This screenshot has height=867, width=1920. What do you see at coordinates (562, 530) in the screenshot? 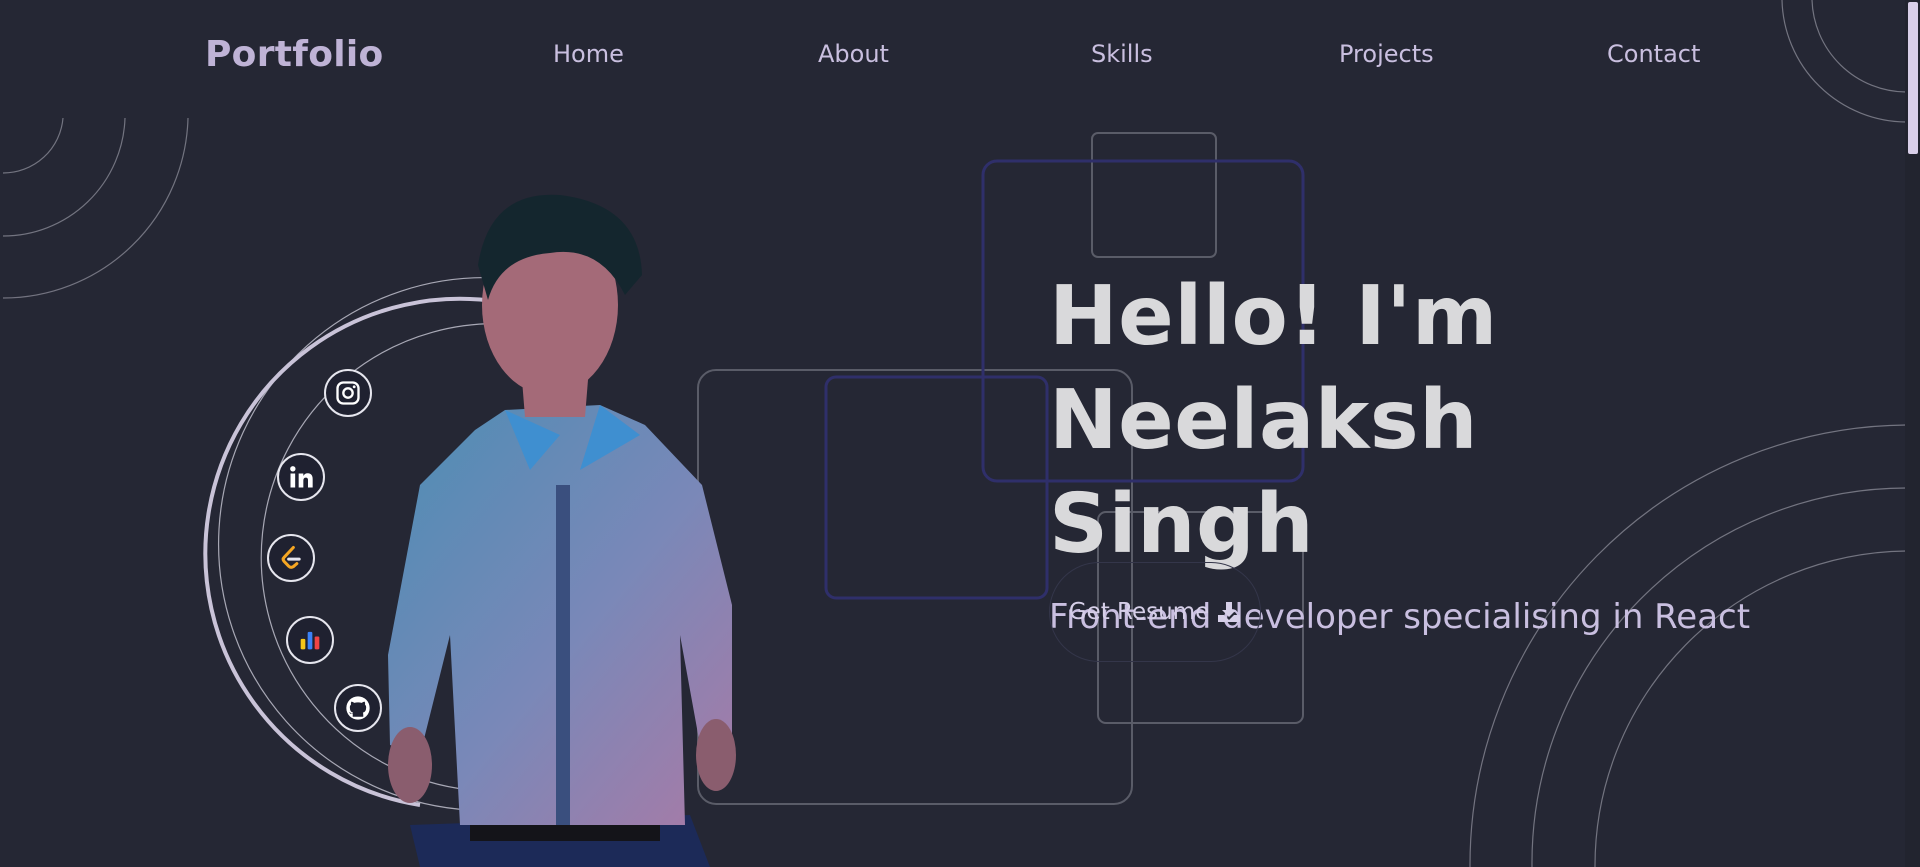
I see `profile-photo` at bounding box center [562, 530].